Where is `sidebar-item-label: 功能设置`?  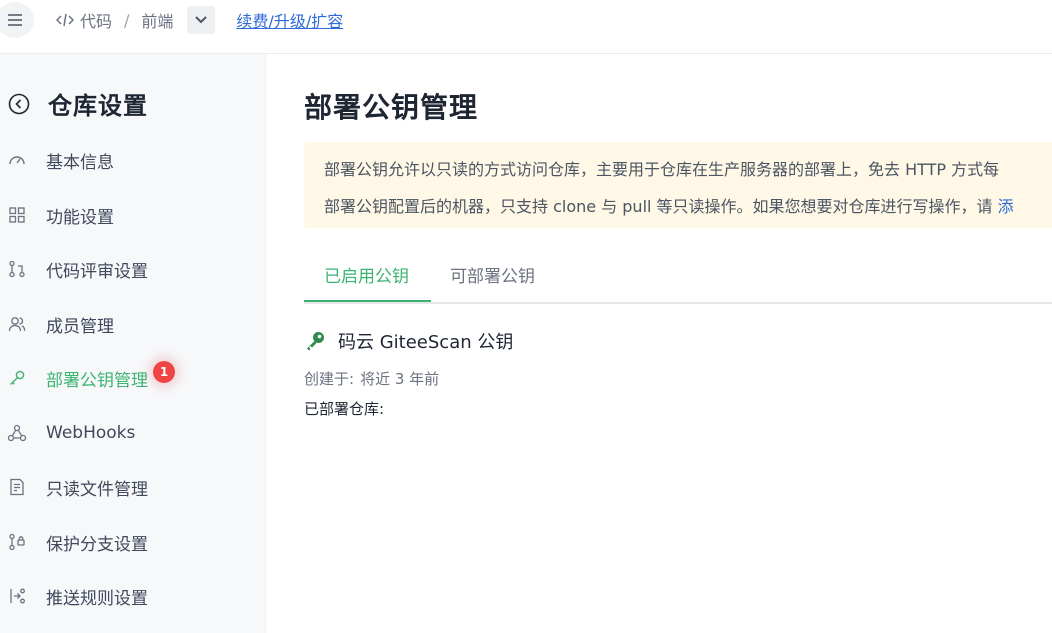
sidebar-item-label: 功能设置 is located at coordinates (80, 217).